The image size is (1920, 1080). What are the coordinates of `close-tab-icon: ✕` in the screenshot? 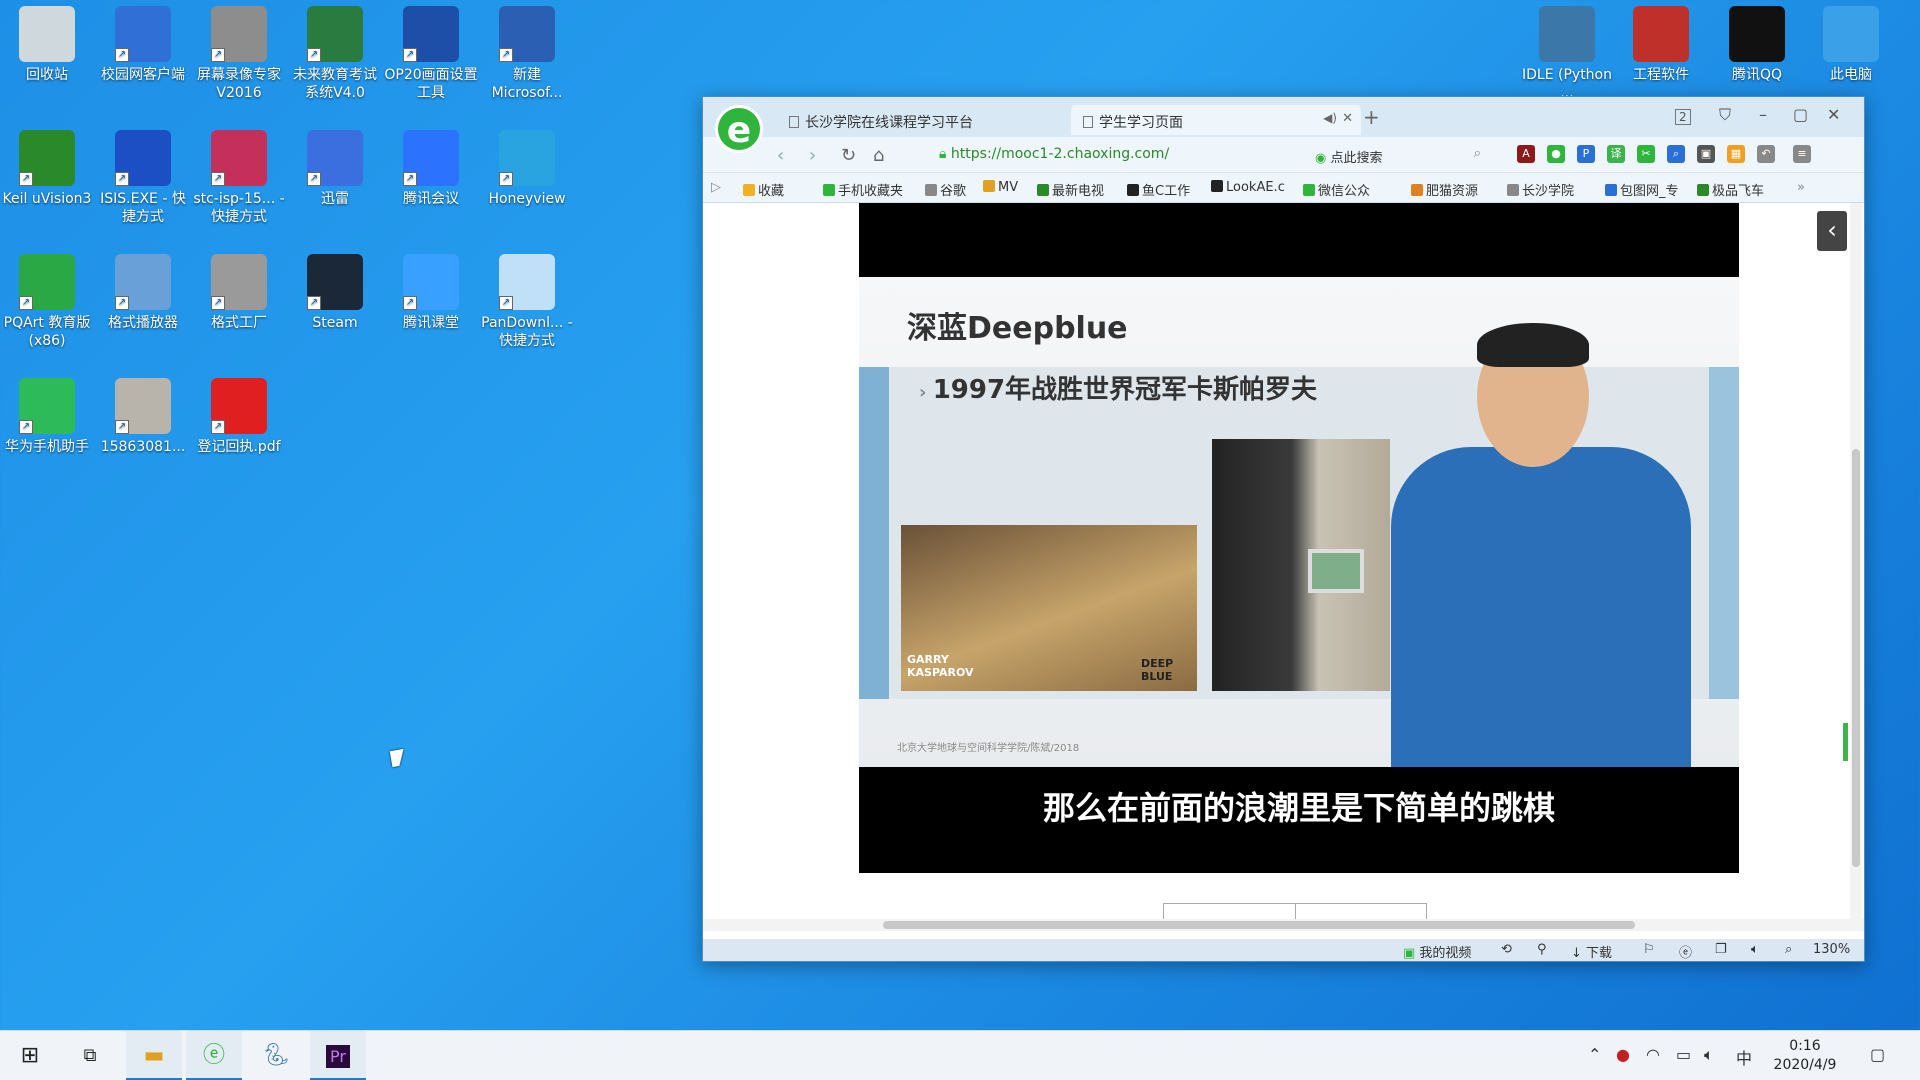 It's located at (1347, 118).